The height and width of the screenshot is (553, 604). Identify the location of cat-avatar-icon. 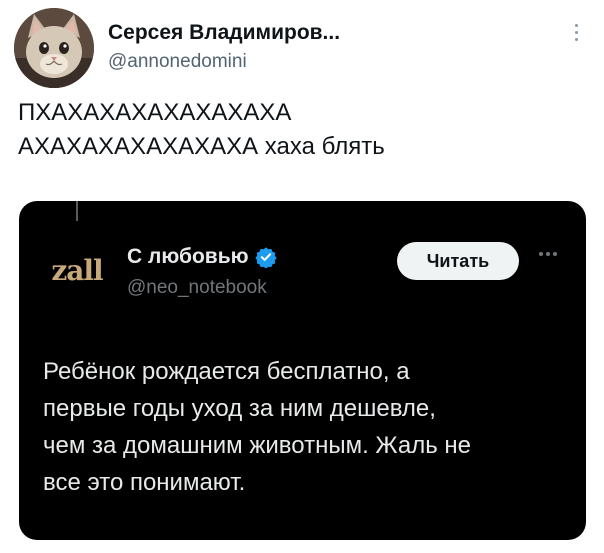
(54, 48).